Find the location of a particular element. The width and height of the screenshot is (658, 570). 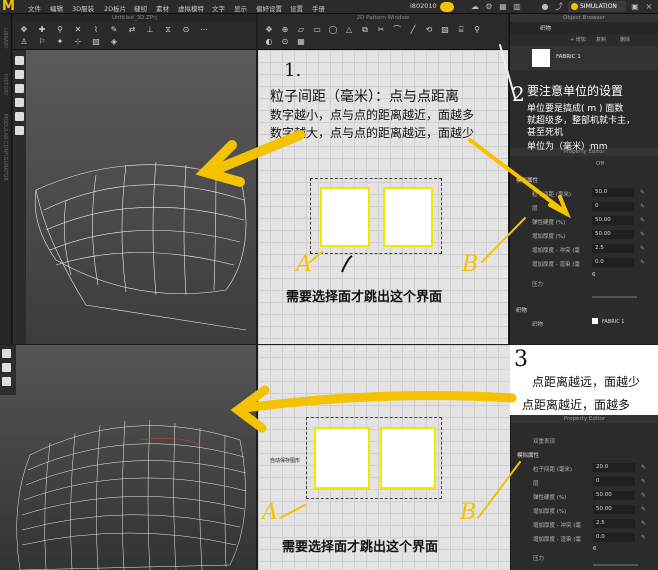

arrow-b-bottom is located at coordinates (499, 490).